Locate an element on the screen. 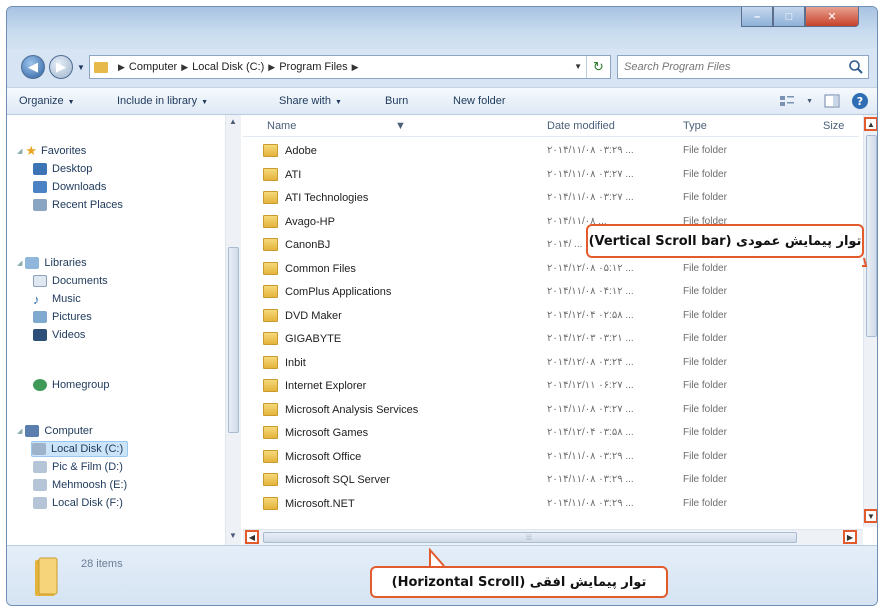 This screenshot has height=611, width=884. vertical-scrollbar-callout: توار پیمایش عمودی (Vertical Scroll bar) is located at coordinates (725, 241).